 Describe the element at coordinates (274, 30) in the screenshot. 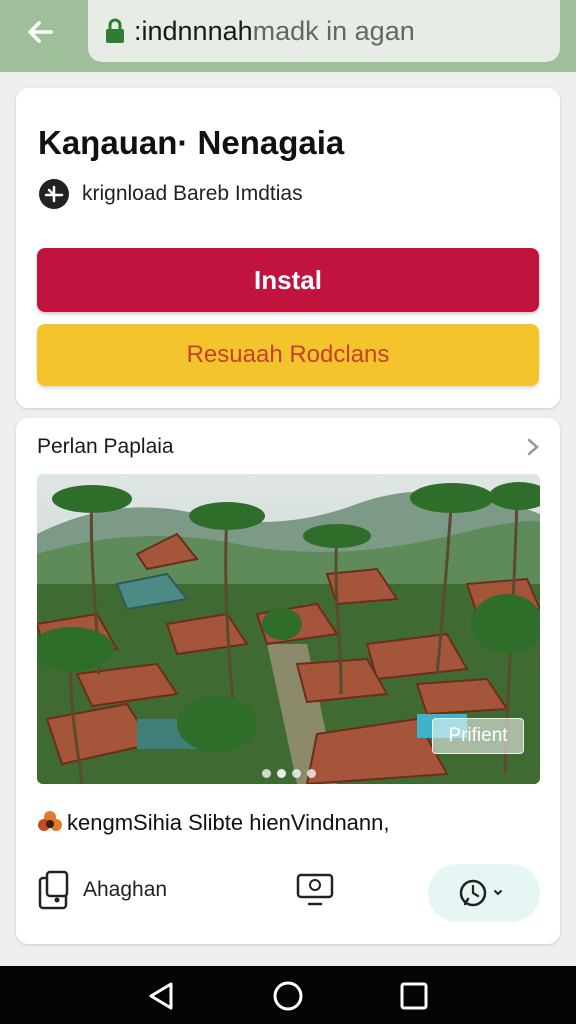

I see `url-text: :indnnnahmadk in agan` at that location.